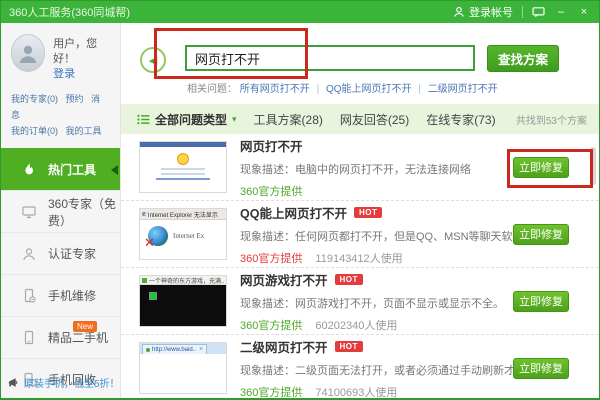 The height and width of the screenshot is (400, 600). What do you see at coordinates (85, 326) in the screenshot?
I see `new-badge: New` at bounding box center [85, 326].